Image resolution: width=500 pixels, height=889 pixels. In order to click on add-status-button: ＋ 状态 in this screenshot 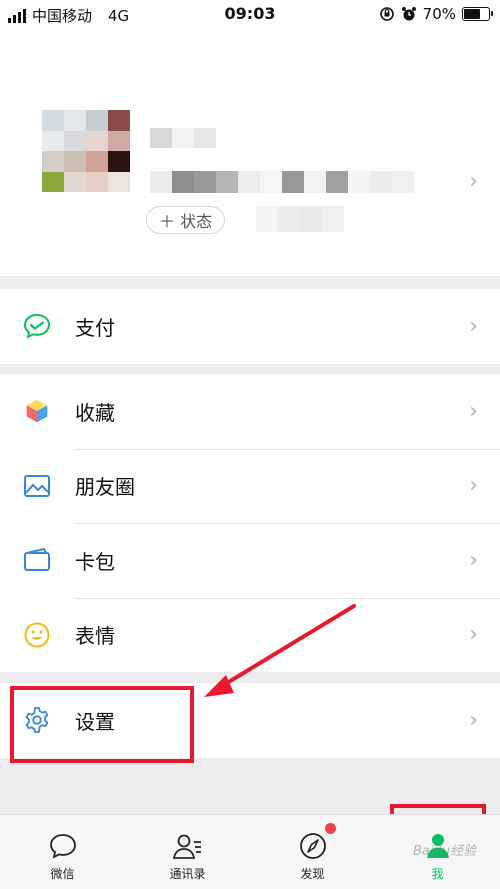, I will do `click(186, 220)`.